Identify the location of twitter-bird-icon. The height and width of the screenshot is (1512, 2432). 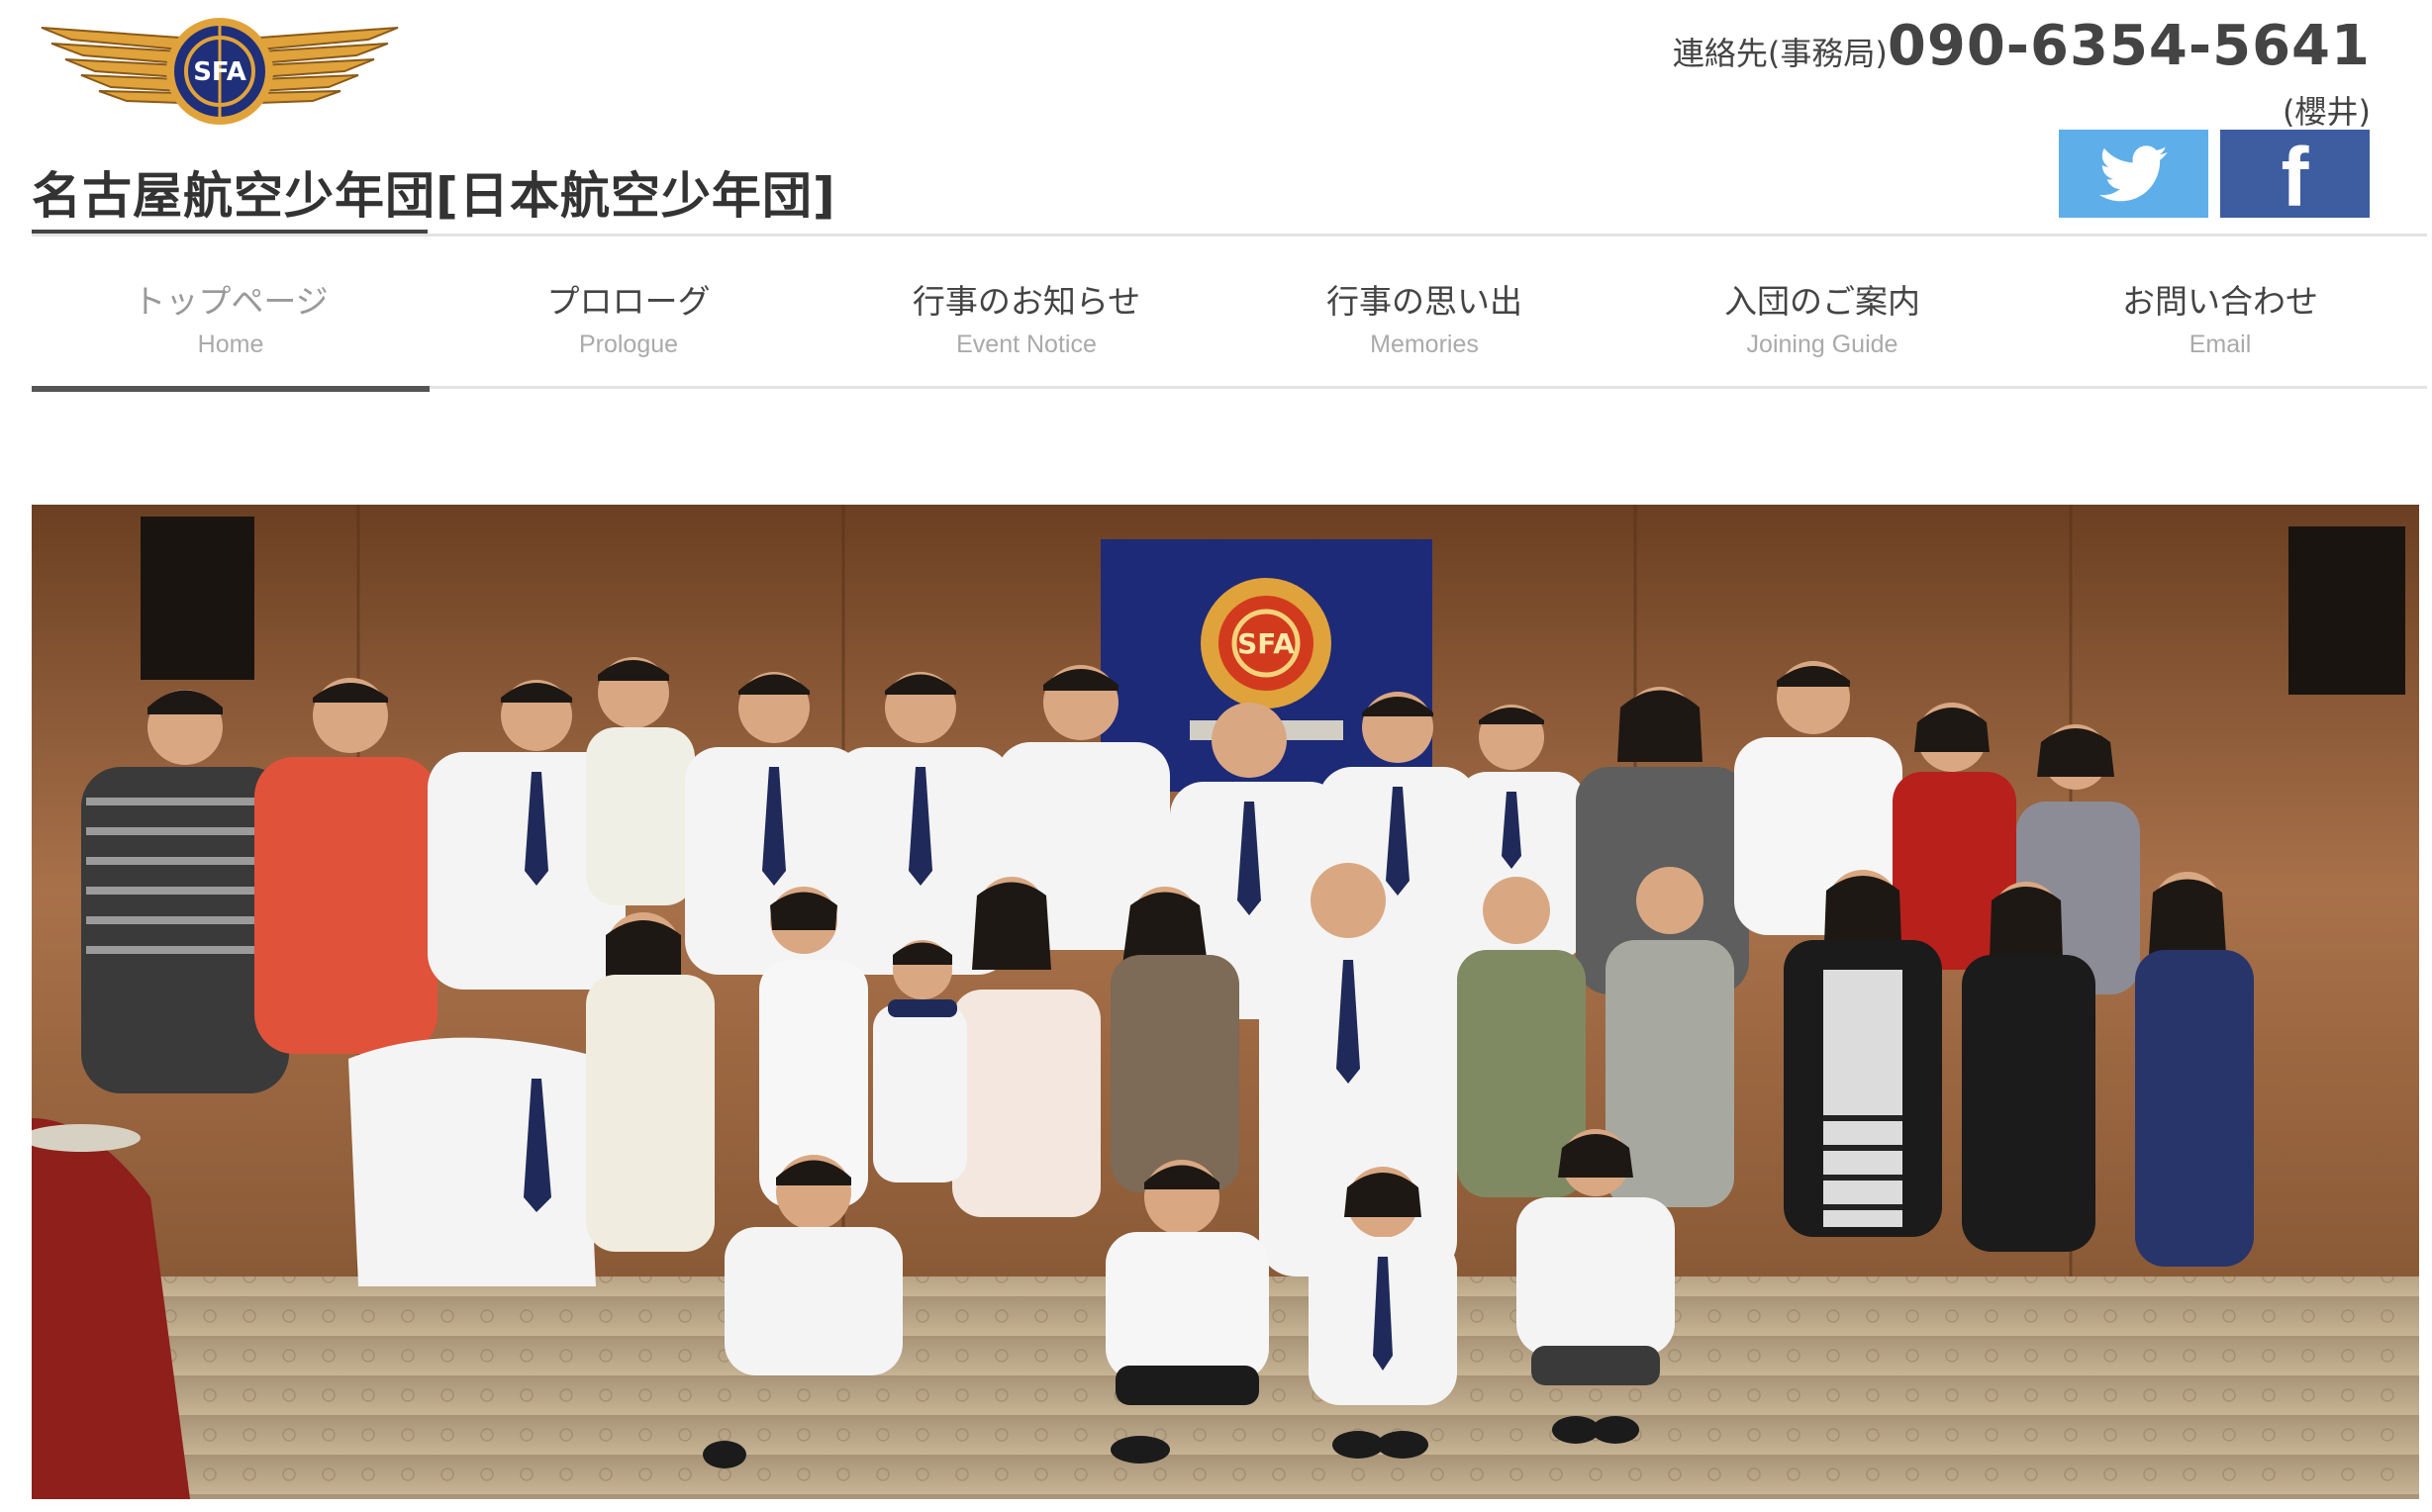
(2133, 172).